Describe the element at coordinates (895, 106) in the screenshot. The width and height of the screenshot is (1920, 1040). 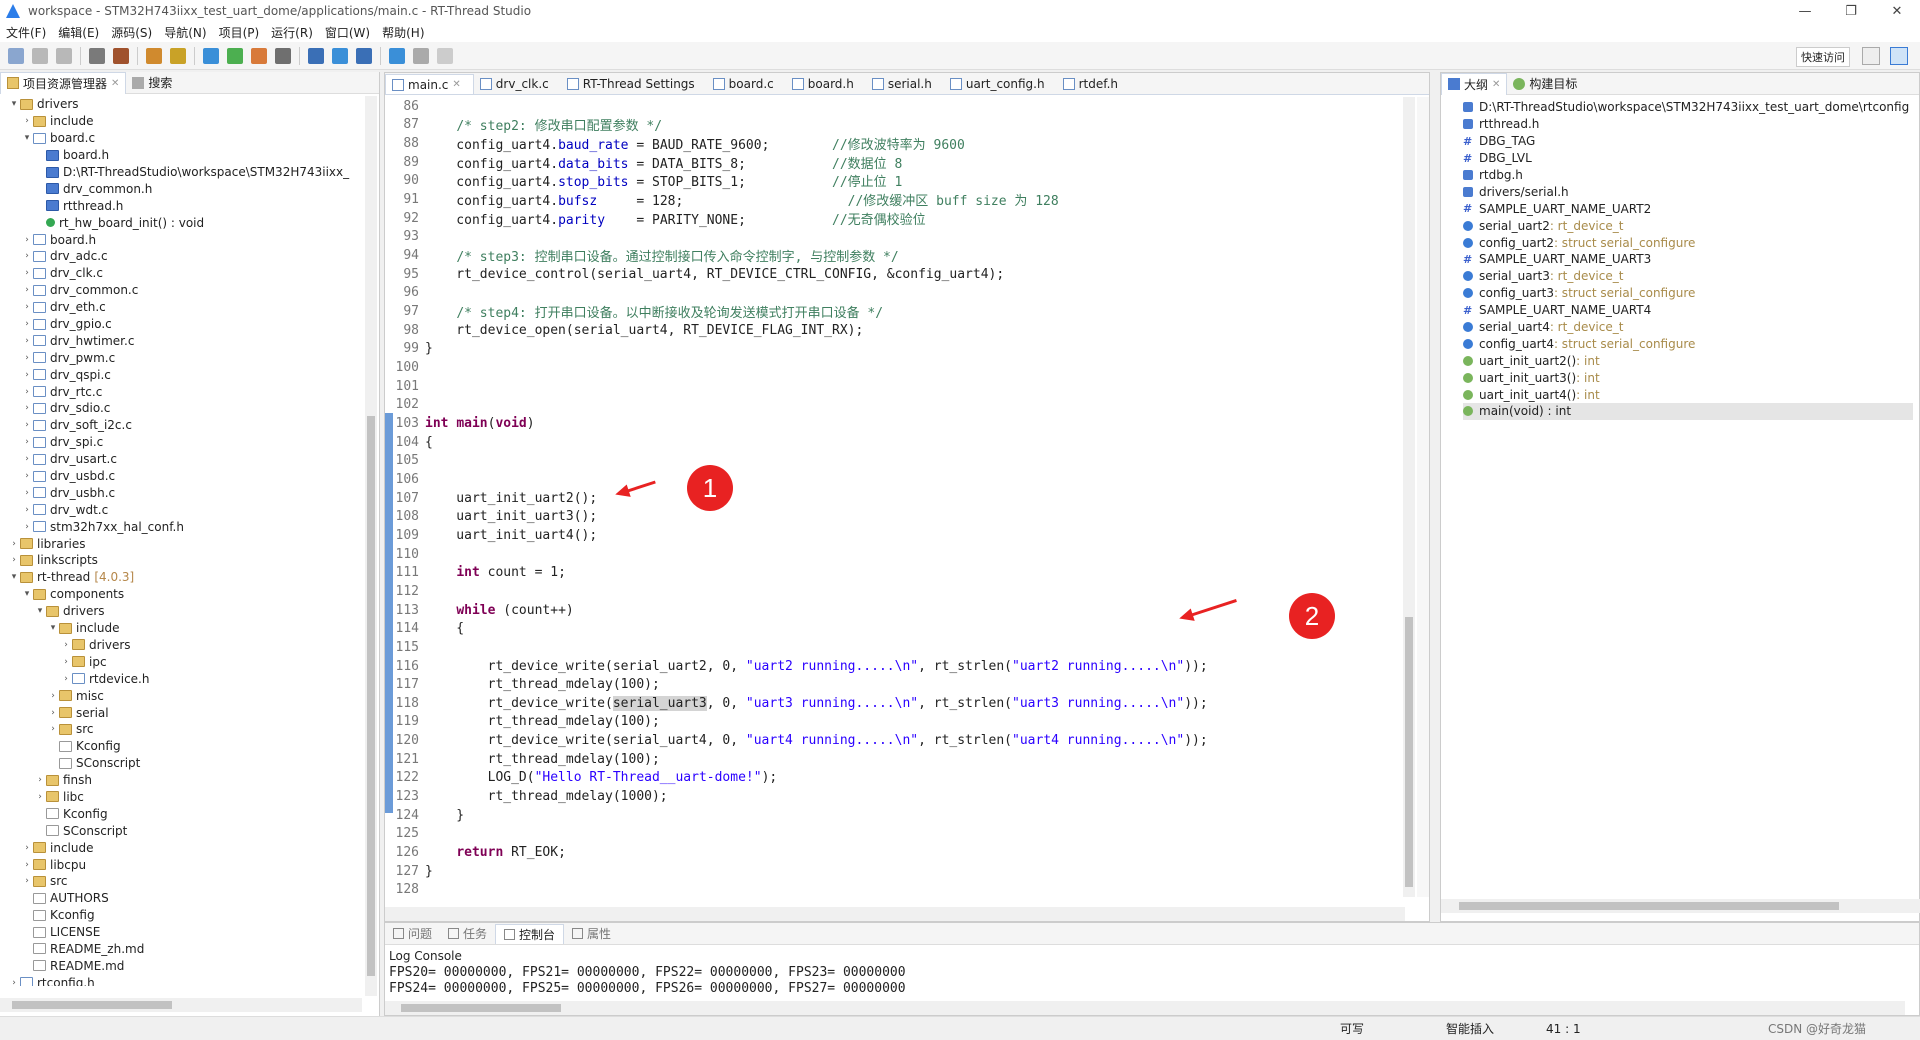
I see `code-line: 86` at that location.